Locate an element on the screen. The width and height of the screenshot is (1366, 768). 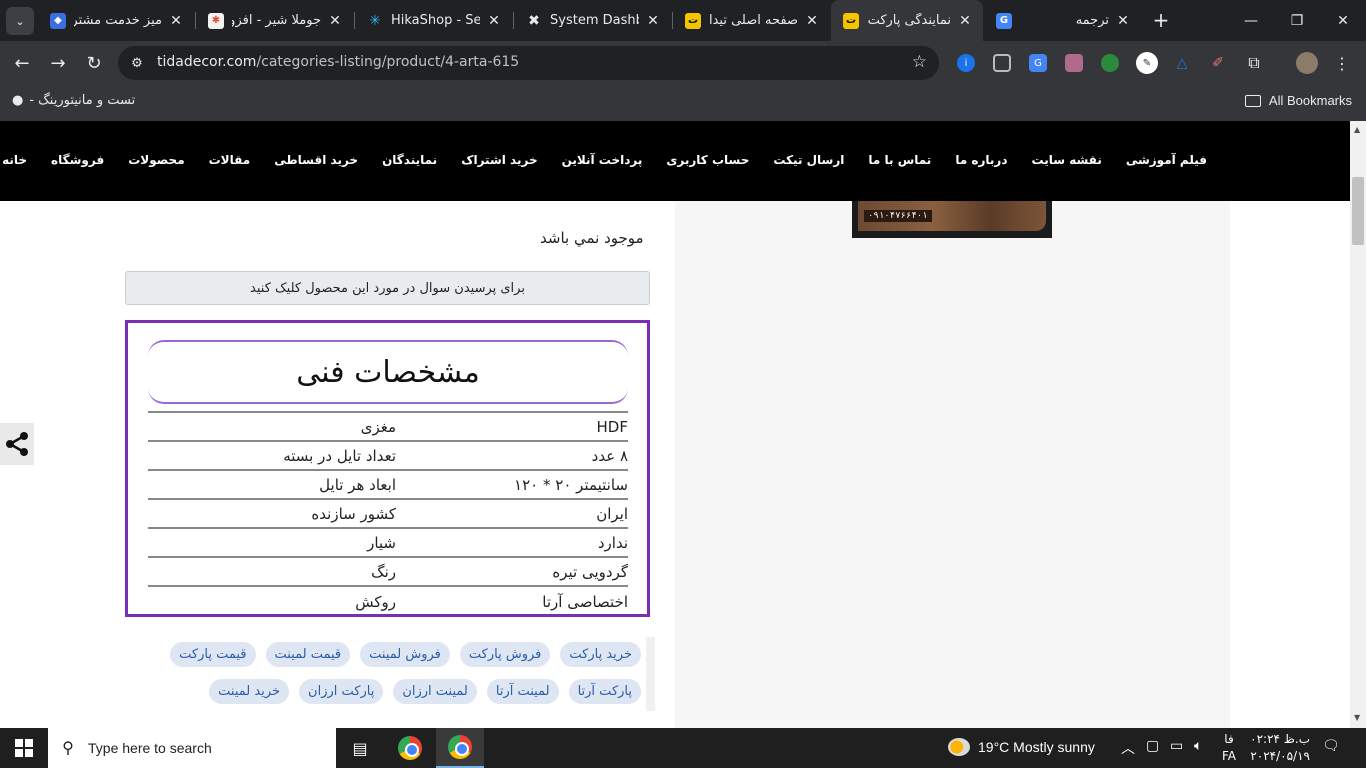
menu-item: خانه is located at coordinates (14, 160).